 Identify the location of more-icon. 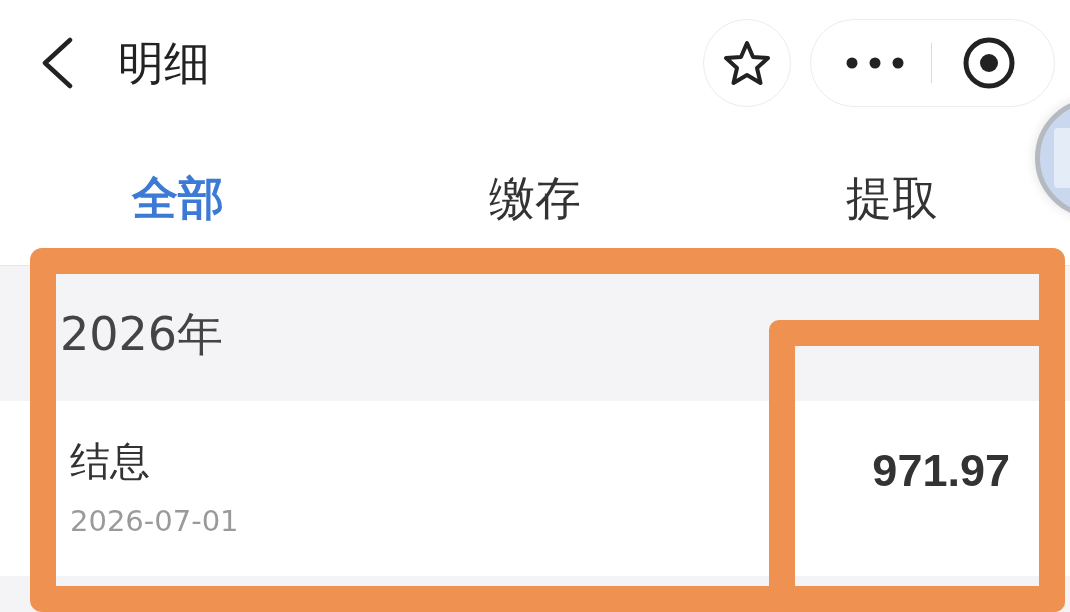
(875, 62).